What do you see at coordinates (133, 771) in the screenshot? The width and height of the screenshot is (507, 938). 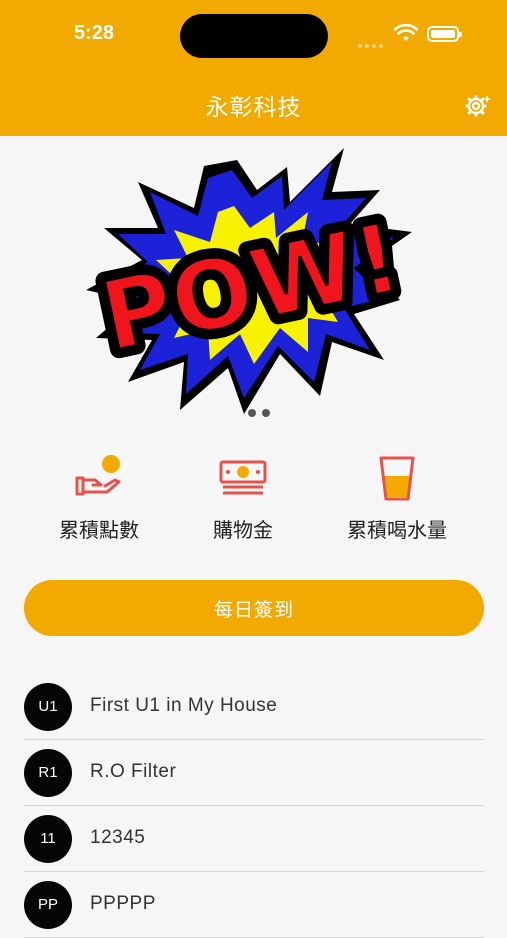 I see `device-name: R.O Filter` at bounding box center [133, 771].